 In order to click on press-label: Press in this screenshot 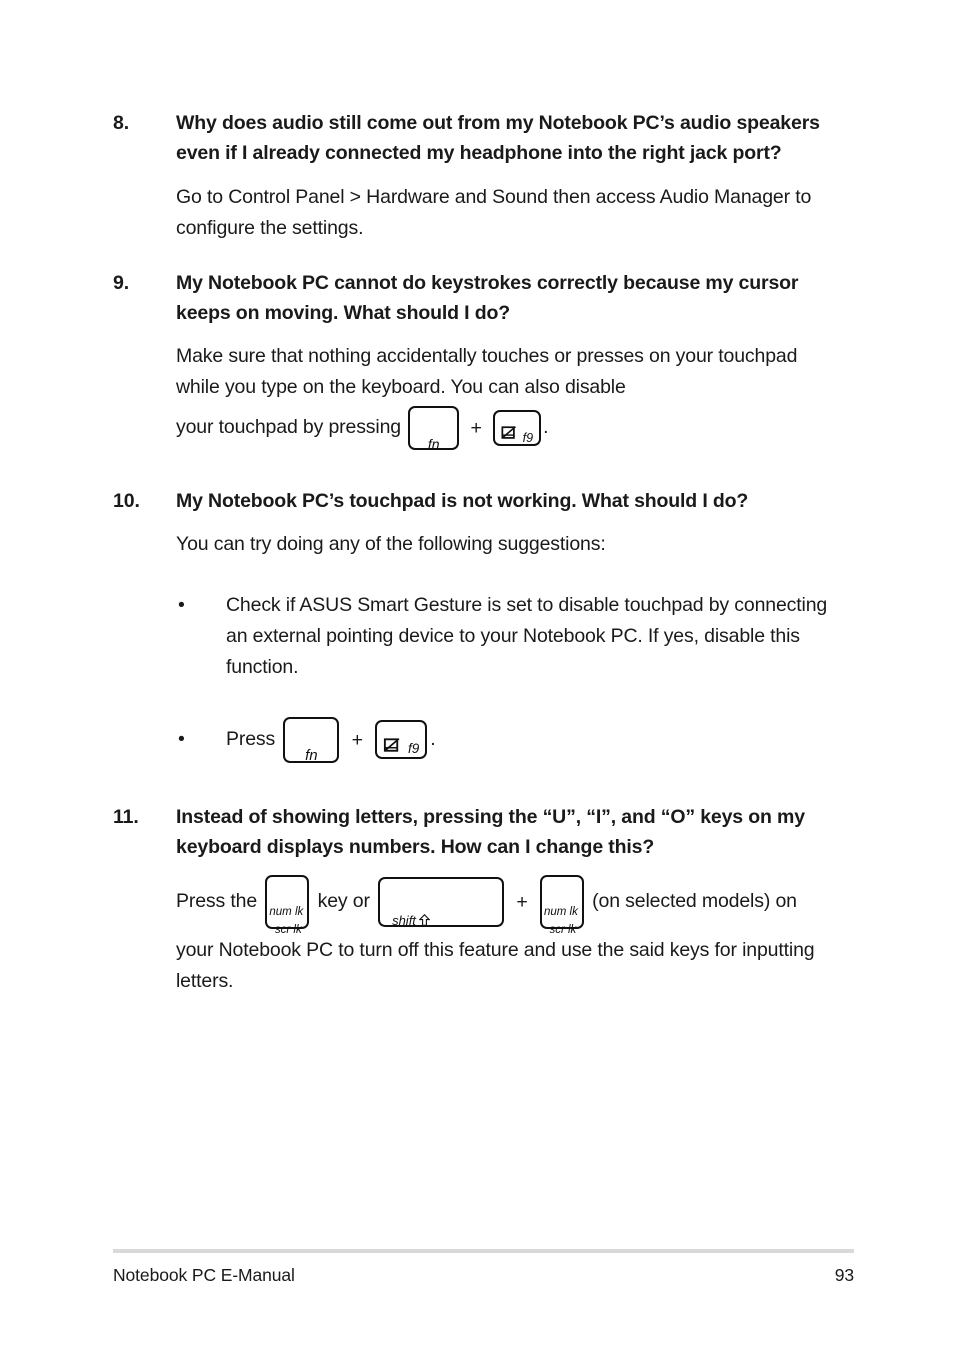, I will do `click(251, 738)`.